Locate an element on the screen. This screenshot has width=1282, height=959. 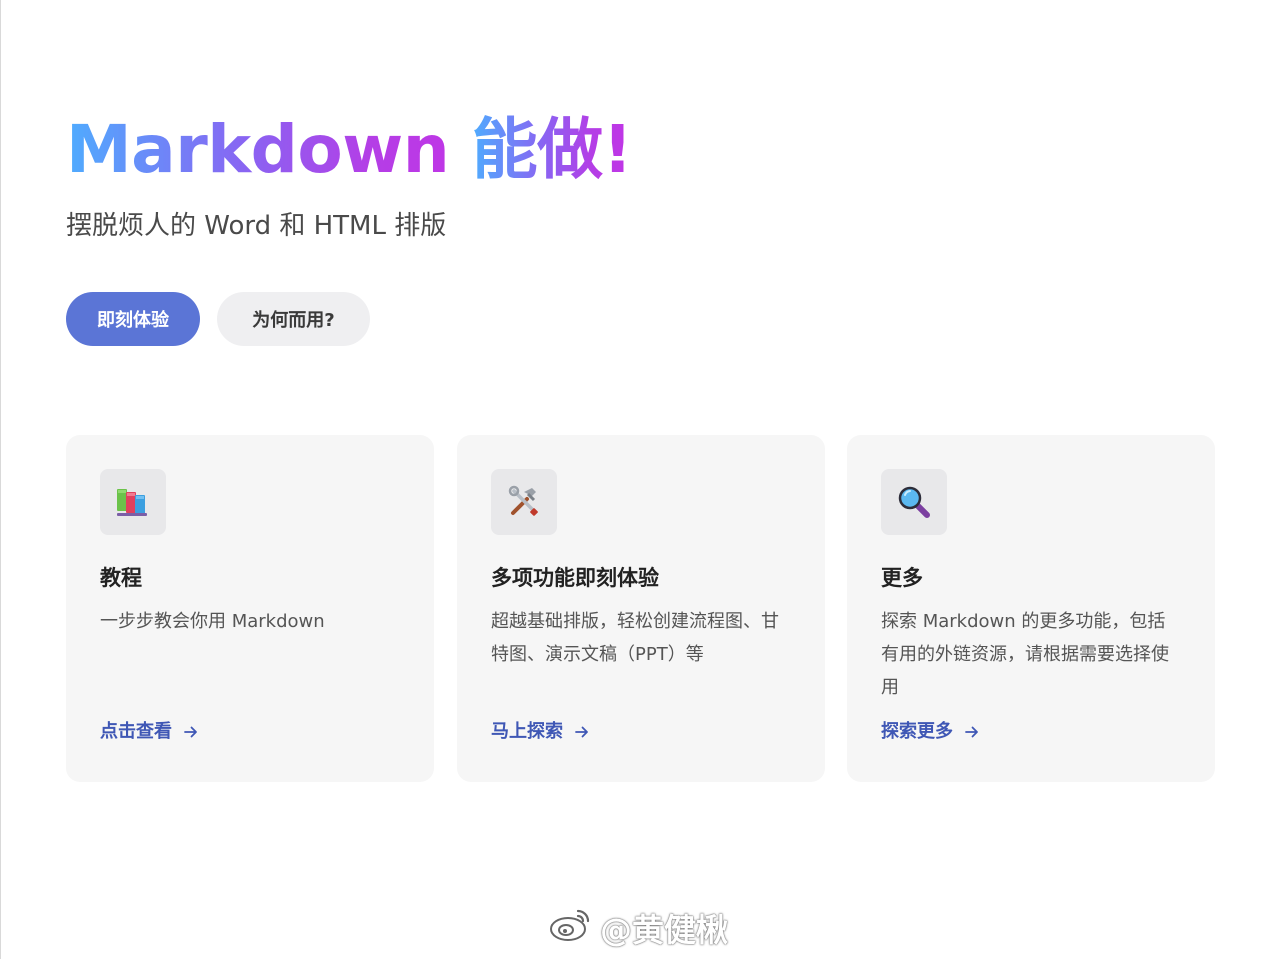
hero-subtitle: 摆脱烦人的 Word 和 HTML 排版 is located at coordinates (256, 226).